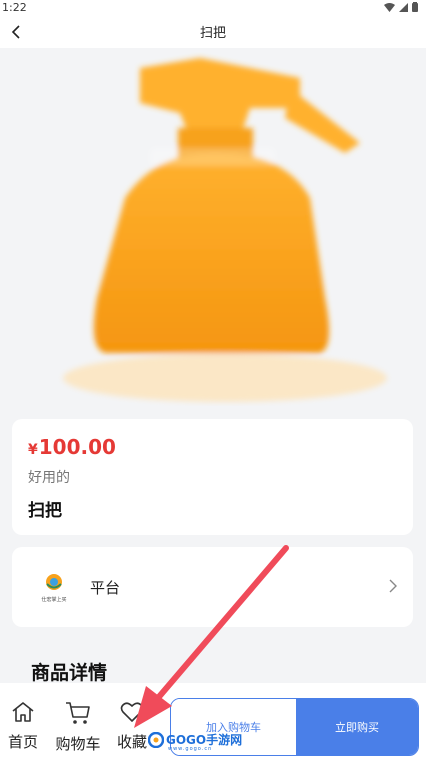 Image resolution: width=426 pixels, height=765 pixels. Describe the element at coordinates (403, 7) in the screenshot. I see `signal-icon` at that location.